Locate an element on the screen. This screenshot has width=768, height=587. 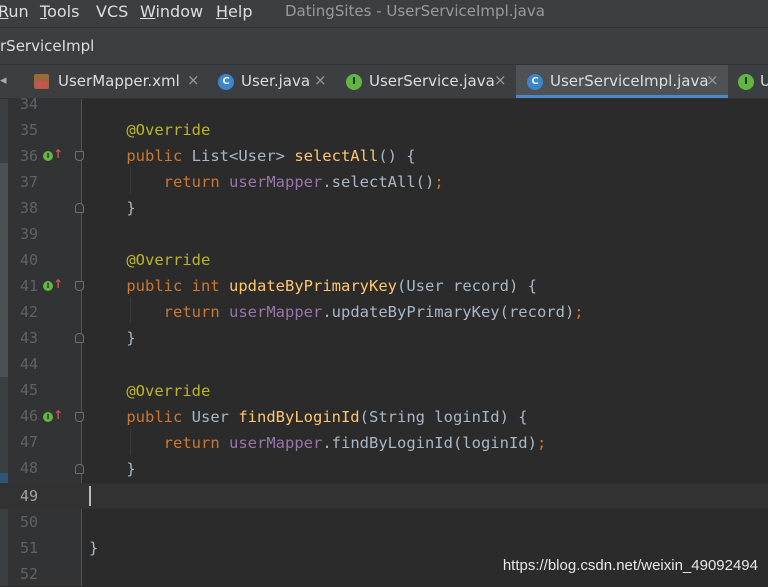
line-number: 45 is located at coordinates (28, 390).